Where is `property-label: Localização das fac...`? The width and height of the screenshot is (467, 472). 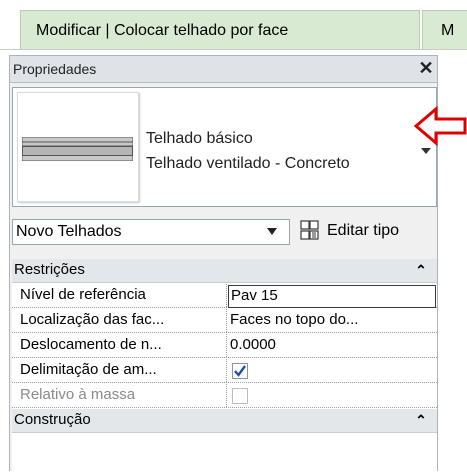 property-label: Localização das fac... is located at coordinates (92, 319).